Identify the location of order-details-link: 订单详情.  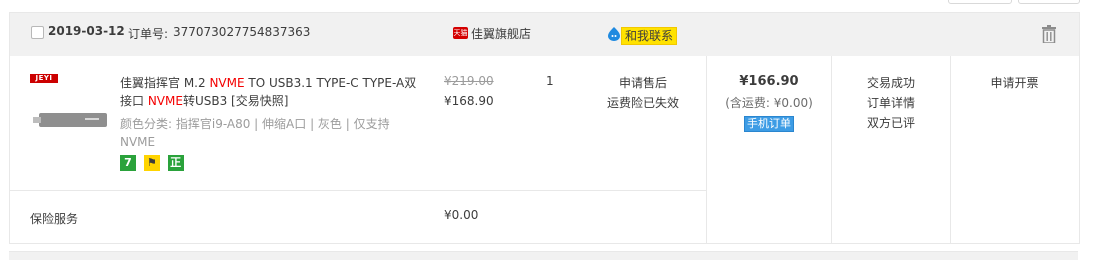
(891, 102).